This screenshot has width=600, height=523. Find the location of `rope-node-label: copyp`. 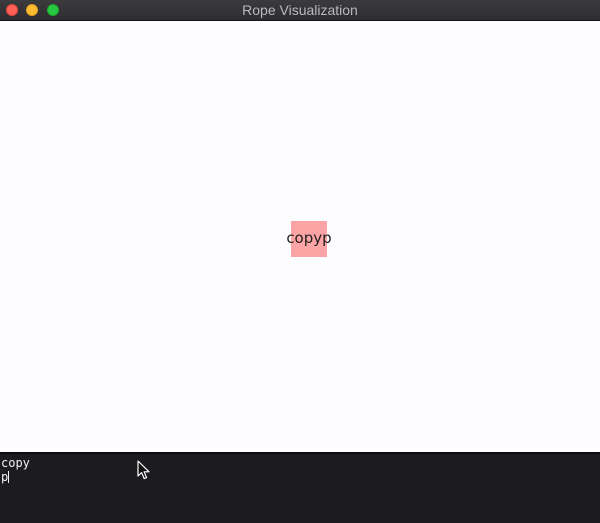

rope-node-label: copyp is located at coordinates (309, 238).